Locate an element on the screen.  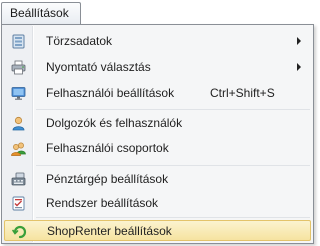
menu-item-rendszer-beallitasok: Rendszer beállítások is located at coordinates (157, 203).